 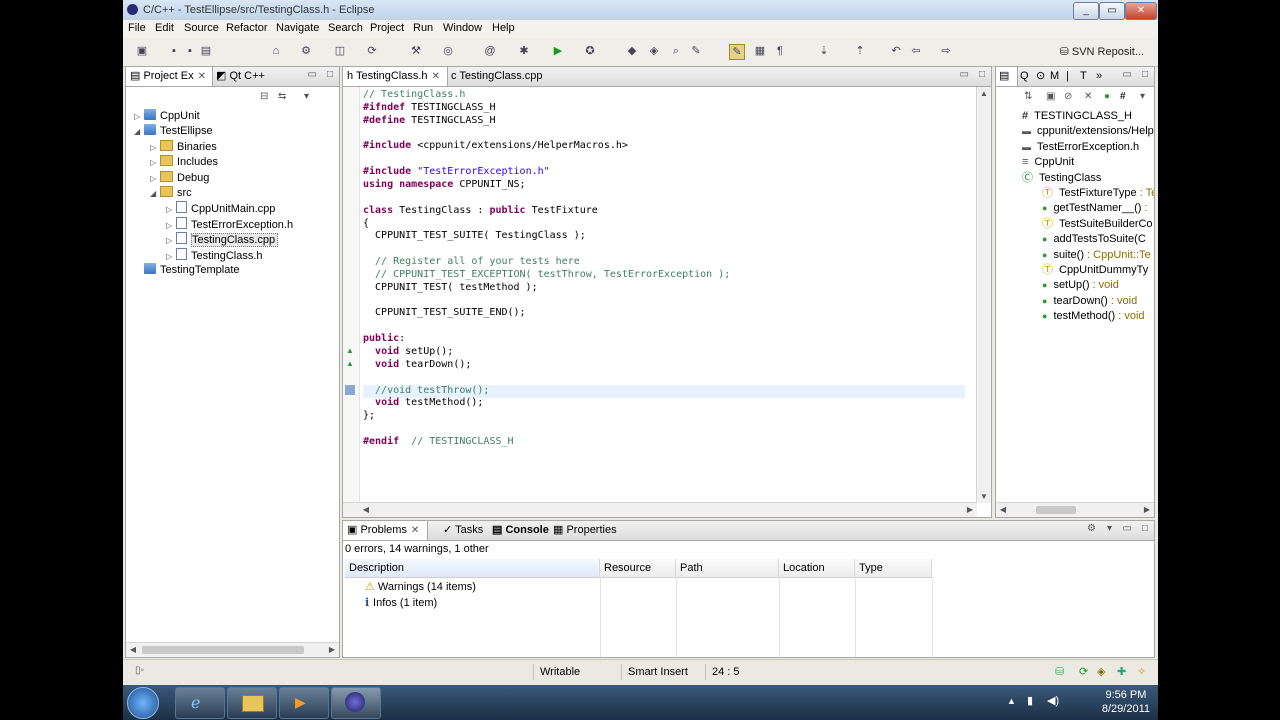 I want to click on expanded-icon: ◢, so click(x=139, y=131).